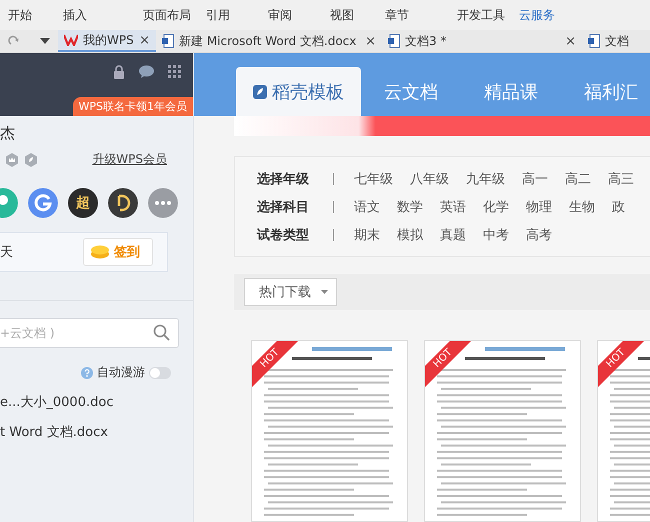 The height and width of the screenshot is (522, 650). What do you see at coordinates (100, 252) in the screenshot?
I see `coin-icon` at bounding box center [100, 252].